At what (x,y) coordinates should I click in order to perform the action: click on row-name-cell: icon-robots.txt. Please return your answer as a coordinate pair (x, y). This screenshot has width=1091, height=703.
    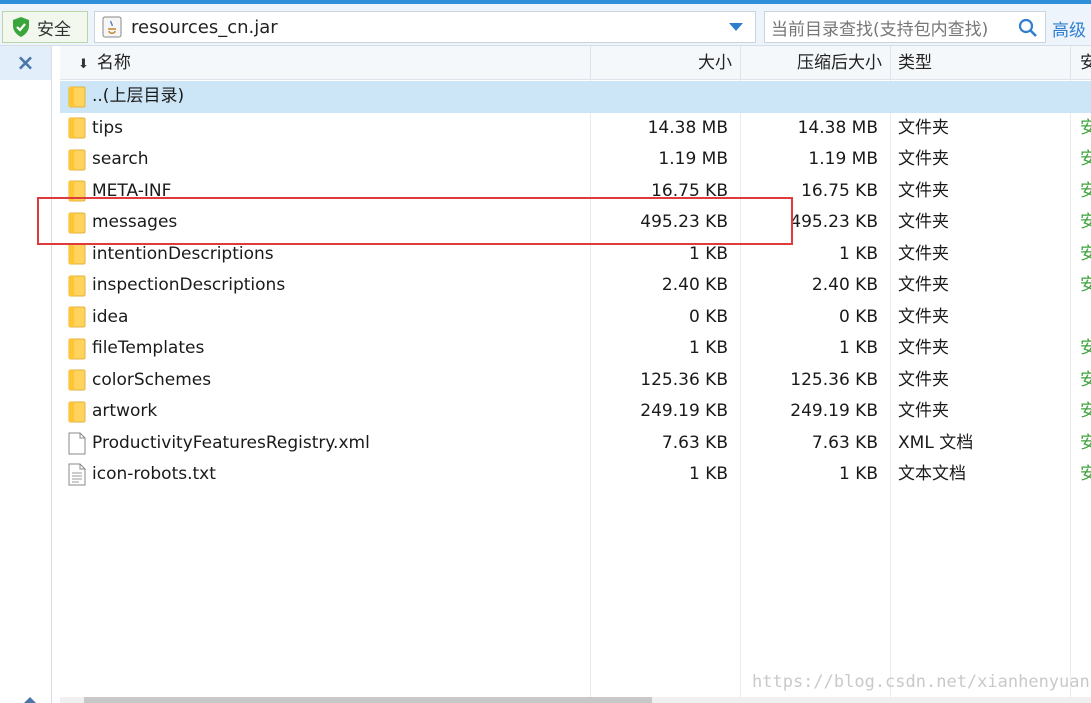
    Looking at the image, I should click on (142, 475).